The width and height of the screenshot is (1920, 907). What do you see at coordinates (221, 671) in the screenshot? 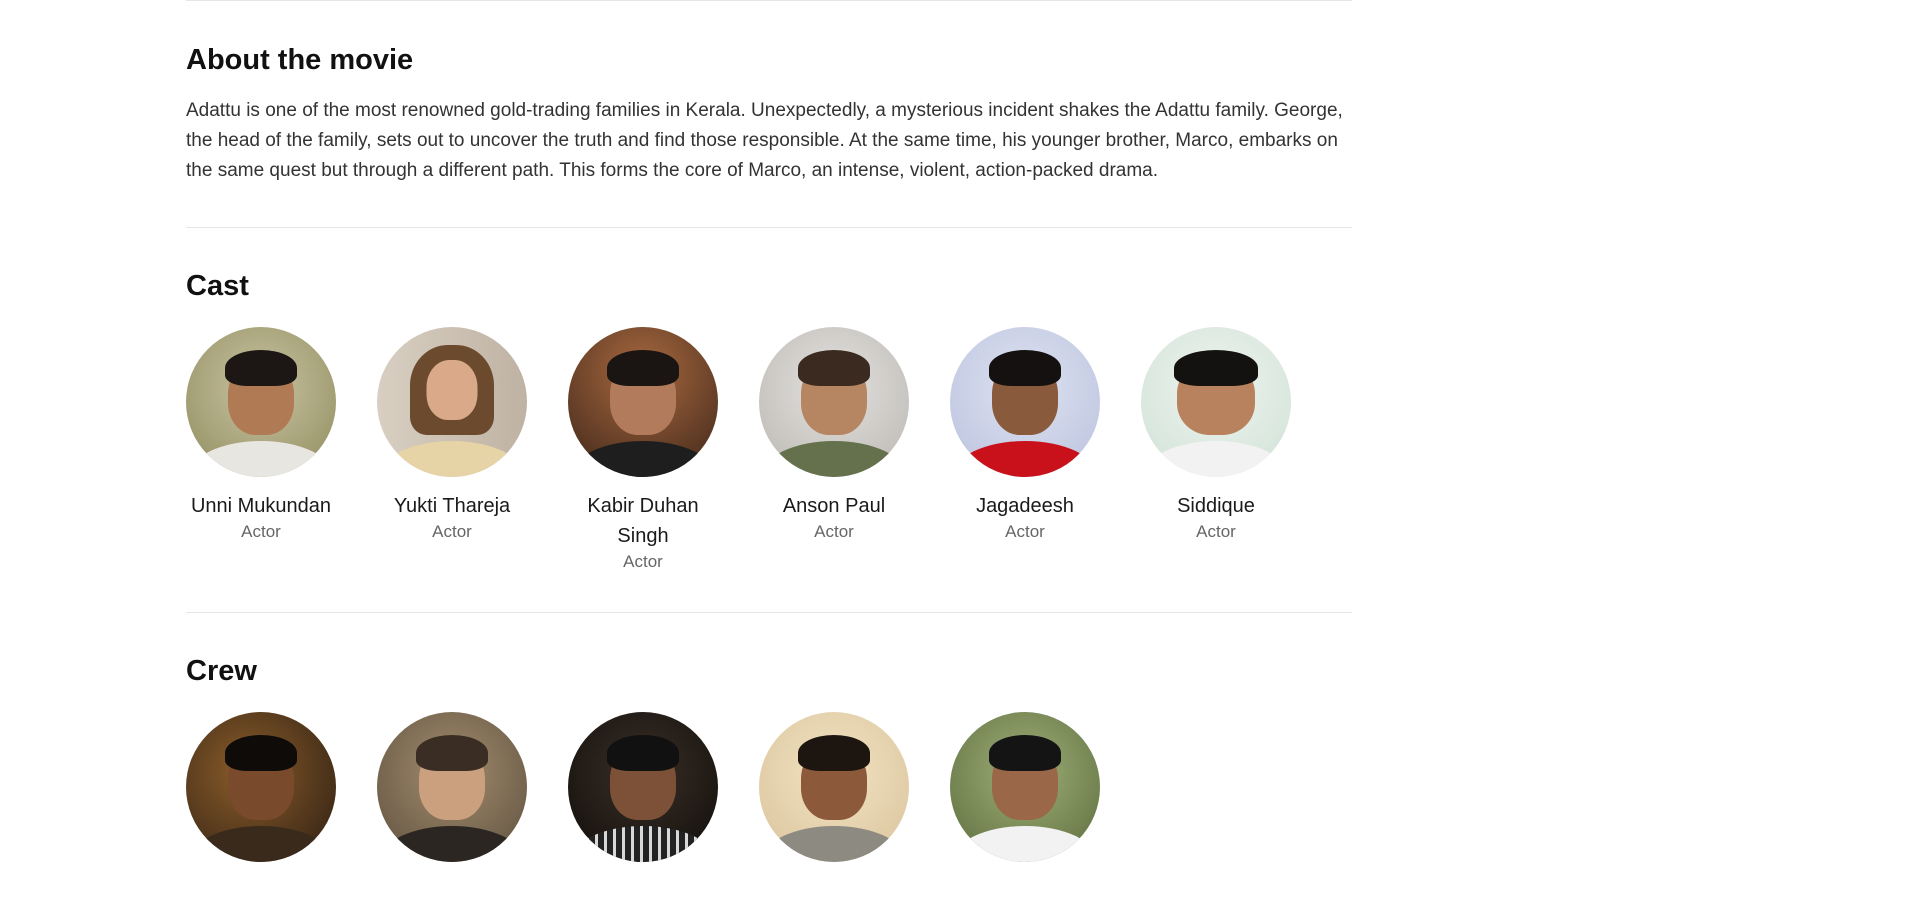
I see `crew-title: Crew` at bounding box center [221, 671].